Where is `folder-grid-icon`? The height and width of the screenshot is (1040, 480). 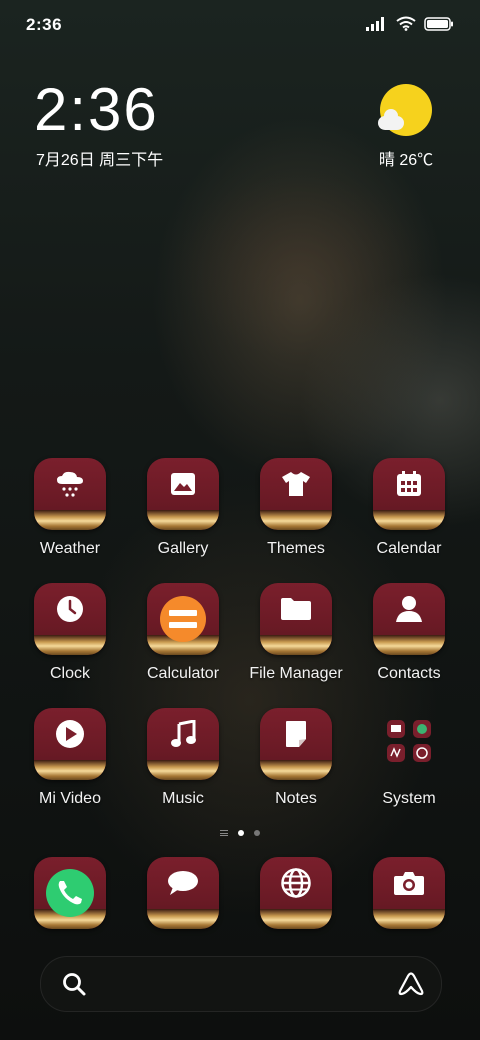
folder-grid-icon is located at coordinates (409, 744).